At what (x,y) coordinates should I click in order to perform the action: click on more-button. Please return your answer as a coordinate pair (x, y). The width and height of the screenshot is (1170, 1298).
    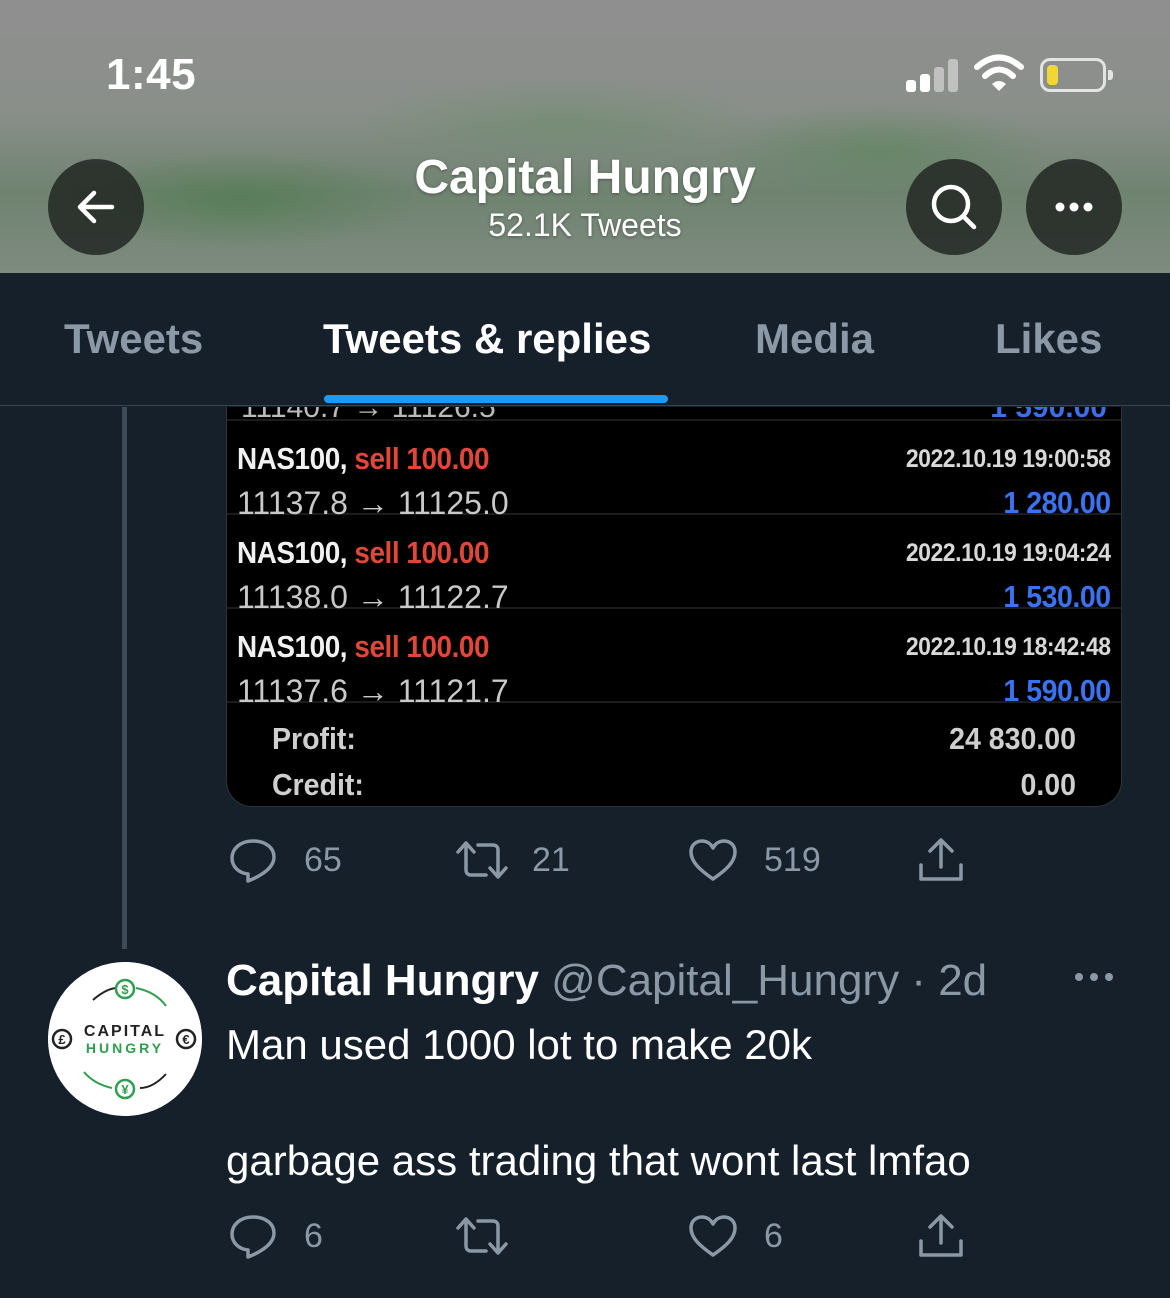
    Looking at the image, I should click on (1074, 207).